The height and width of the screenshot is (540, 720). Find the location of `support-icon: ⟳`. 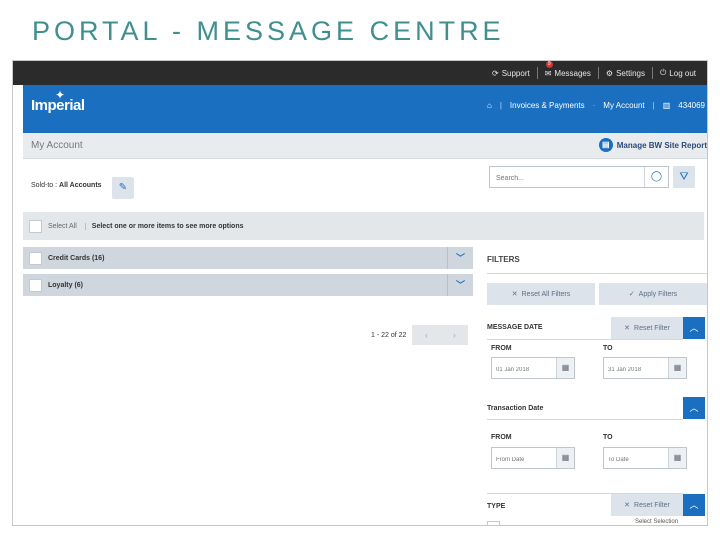

support-icon: ⟳ is located at coordinates (495, 73).